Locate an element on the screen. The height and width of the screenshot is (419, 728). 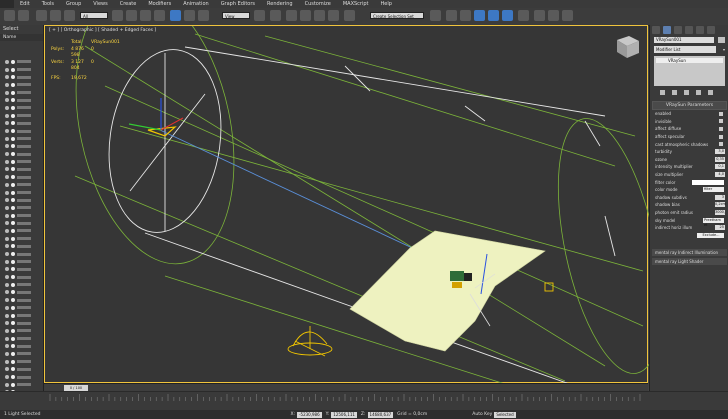
render-setup-icon is located at coordinates (539, 15).